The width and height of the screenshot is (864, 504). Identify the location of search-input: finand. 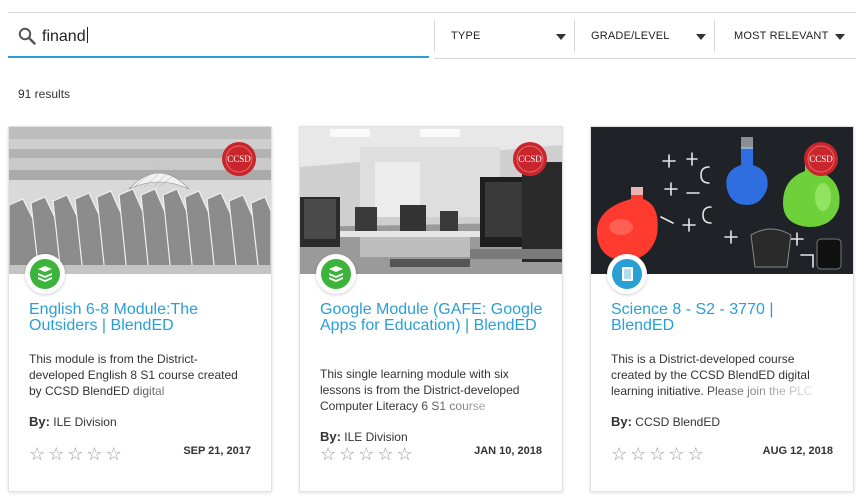
(65, 36).